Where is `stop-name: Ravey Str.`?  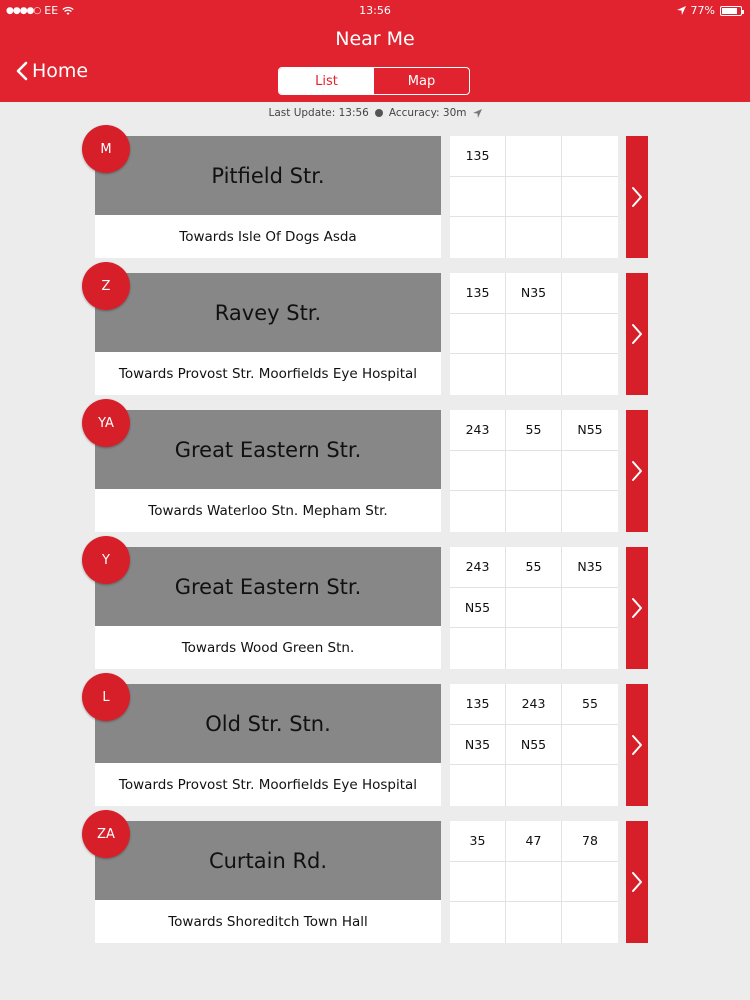 stop-name: Ravey Str. is located at coordinates (268, 312).